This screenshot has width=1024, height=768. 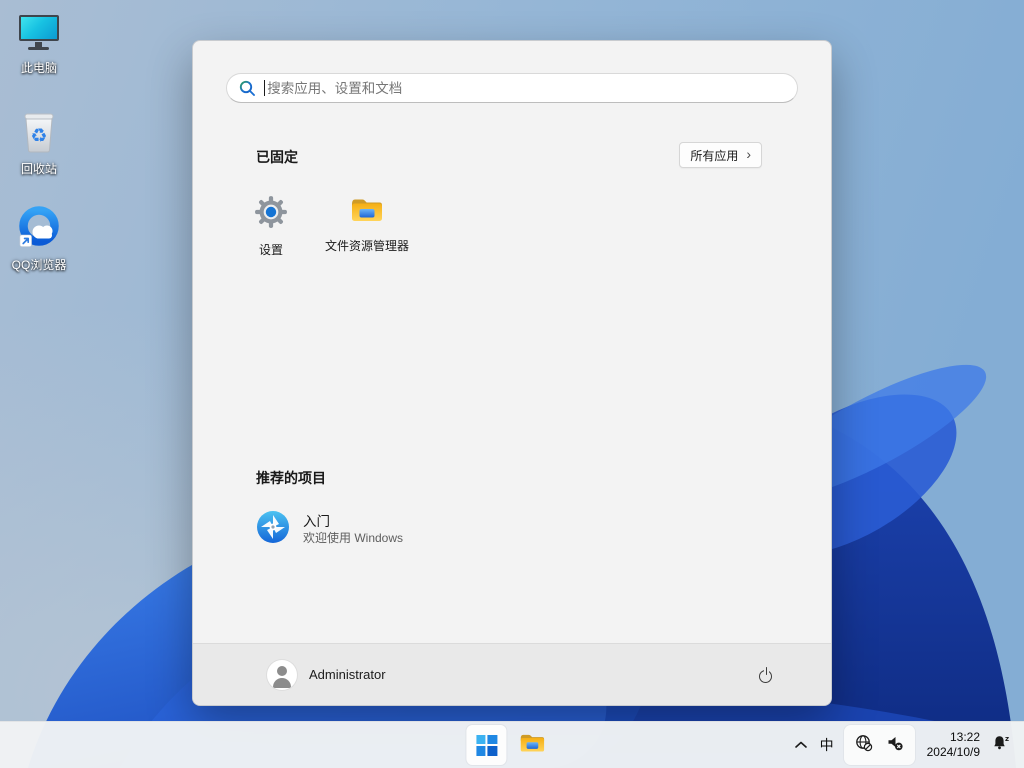 I want to click on desktop-icon-qq-browser: QQ浏览器, so click(x=39, y=238).